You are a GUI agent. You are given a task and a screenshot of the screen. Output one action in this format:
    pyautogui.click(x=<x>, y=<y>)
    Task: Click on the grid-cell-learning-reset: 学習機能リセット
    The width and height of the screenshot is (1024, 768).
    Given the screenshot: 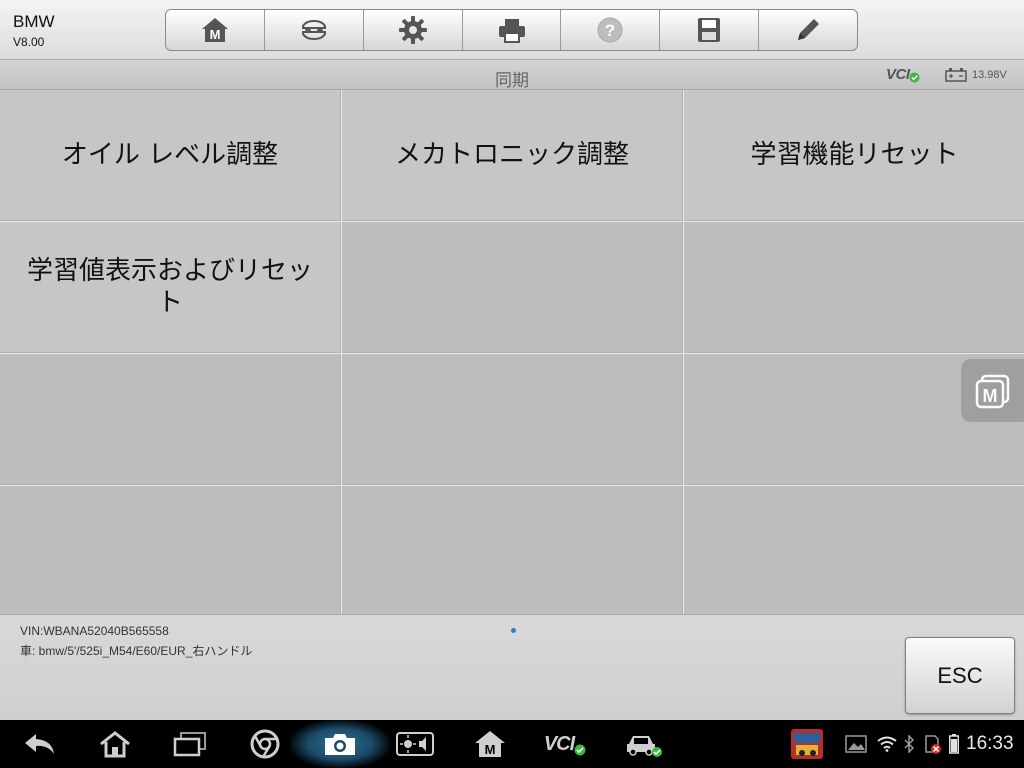 What is the action you would take?
    pyautogui.click(x=854, y=155)
    